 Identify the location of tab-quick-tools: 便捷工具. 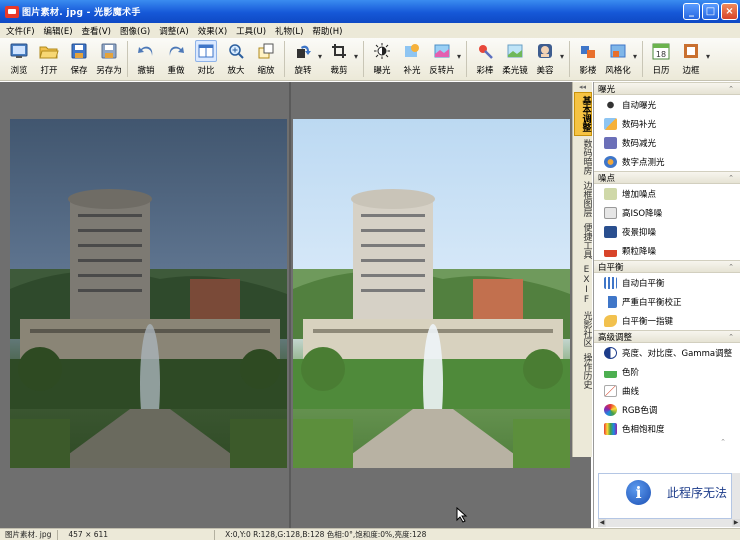
(583, 241).